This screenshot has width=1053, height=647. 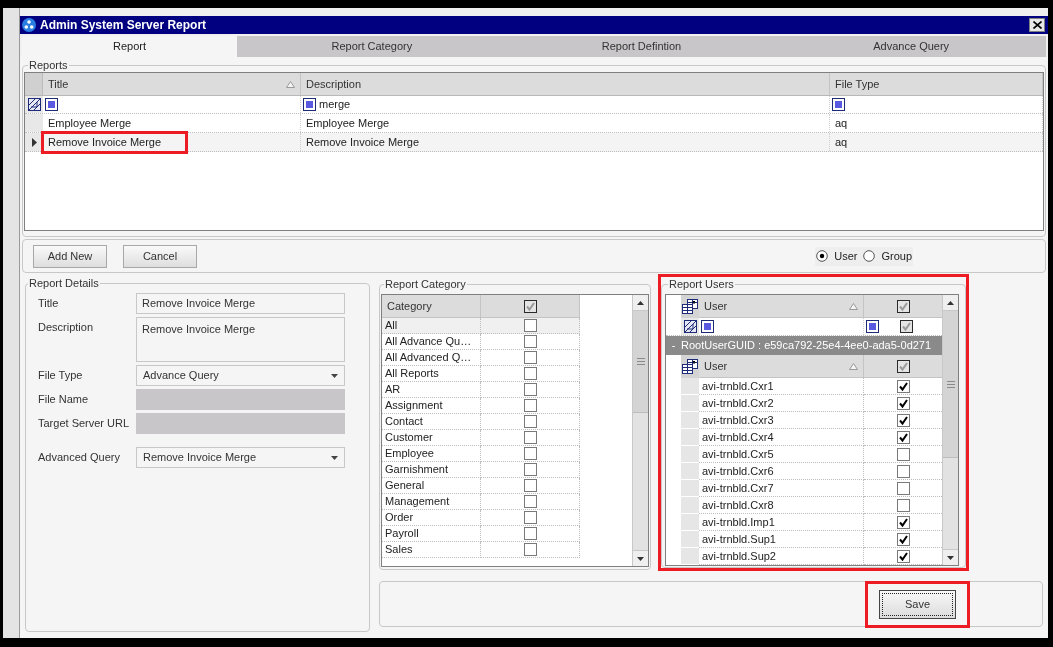 I want to click on tab: Report, so click(x=129, y=46).